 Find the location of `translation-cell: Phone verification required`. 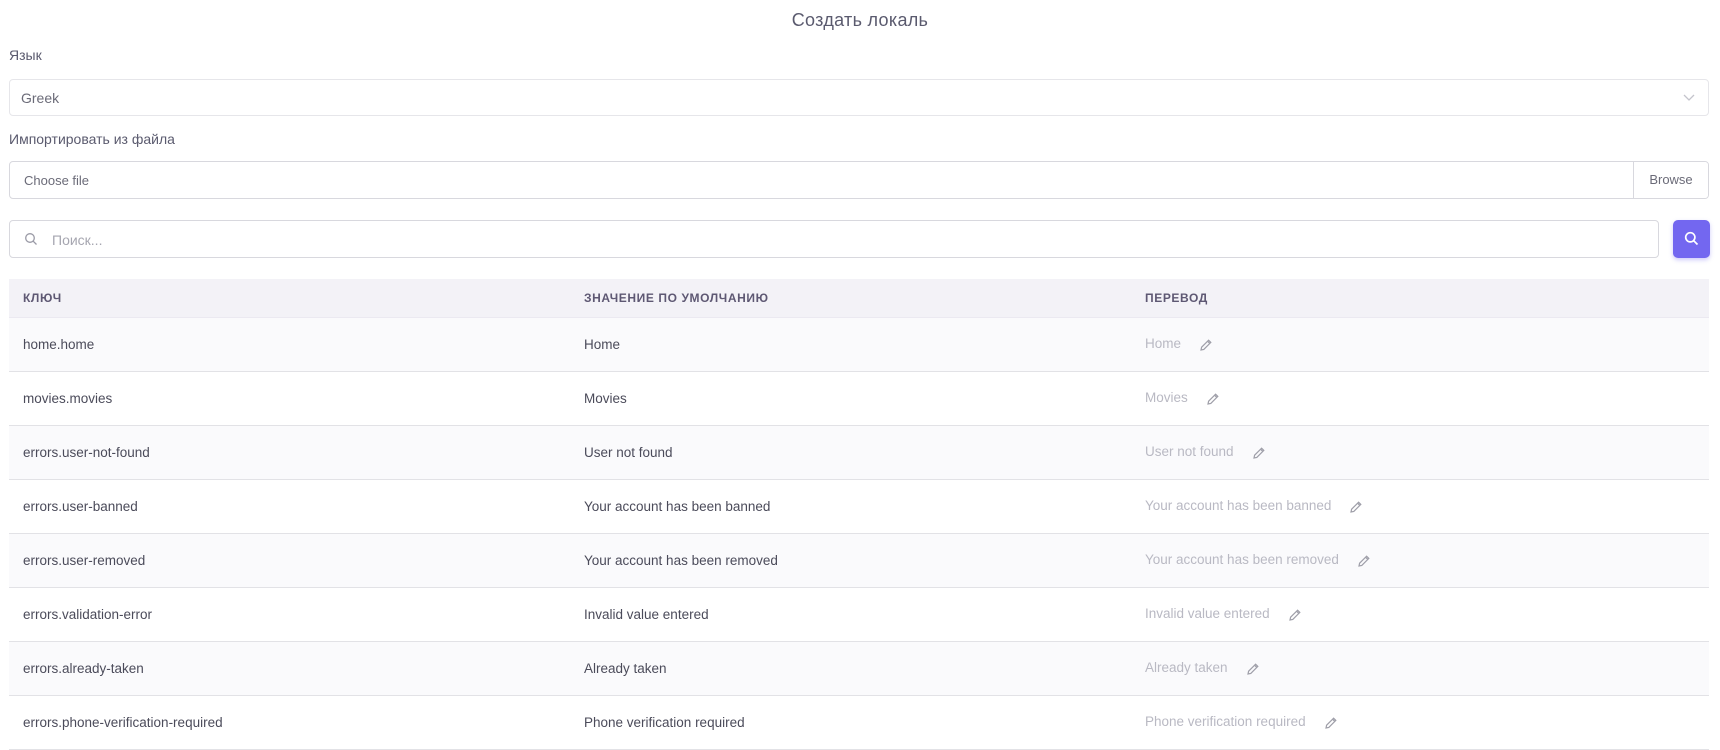

translation-cell: Phone verification required is located at coordinates (1420, 722).